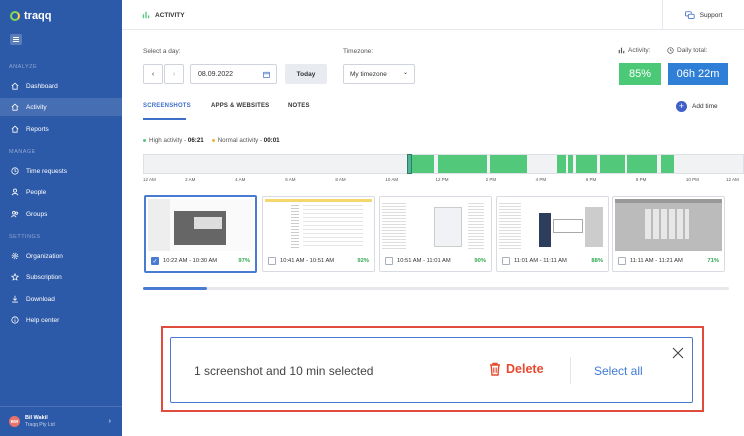 The image size is (744, 436). Describe the element at coordinates (36, 192) in the screenshot. I see `sidebar-item-label: People` at that location.